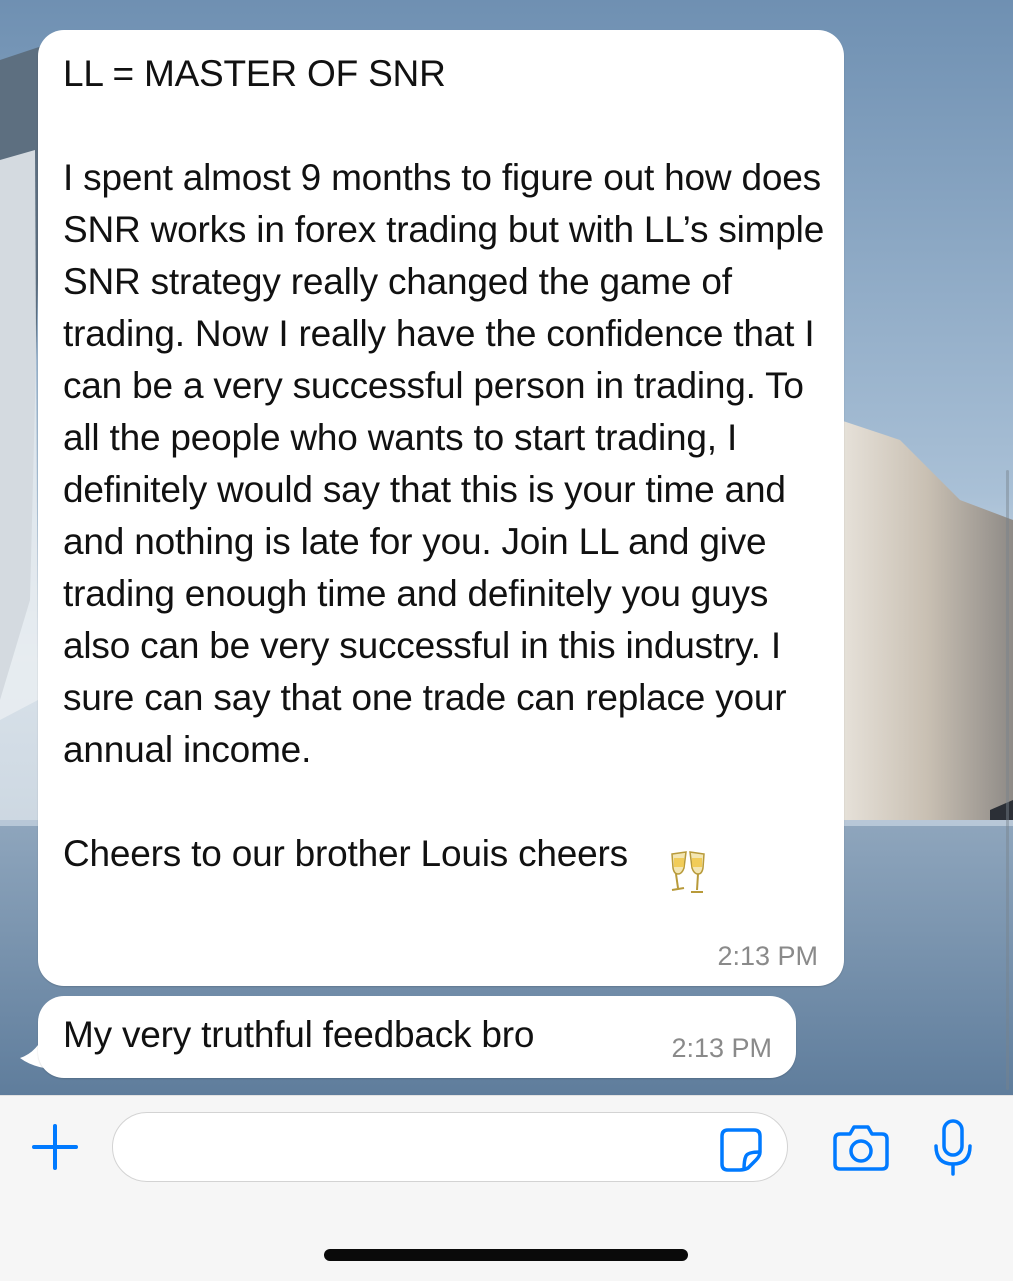 This screenshot has height=1281, width=1013. I want to click on microphone-icon, so click(953, 1148).